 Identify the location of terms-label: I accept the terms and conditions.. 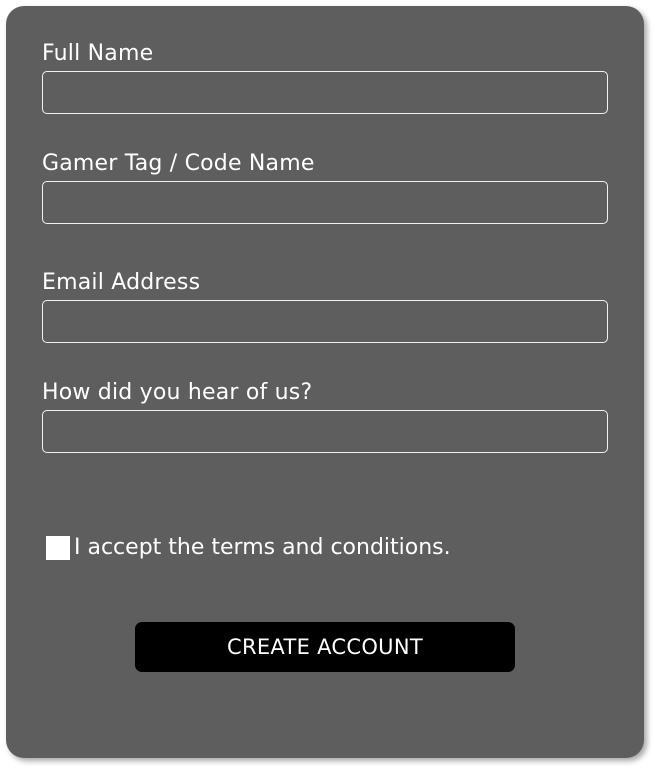
(262, 547).